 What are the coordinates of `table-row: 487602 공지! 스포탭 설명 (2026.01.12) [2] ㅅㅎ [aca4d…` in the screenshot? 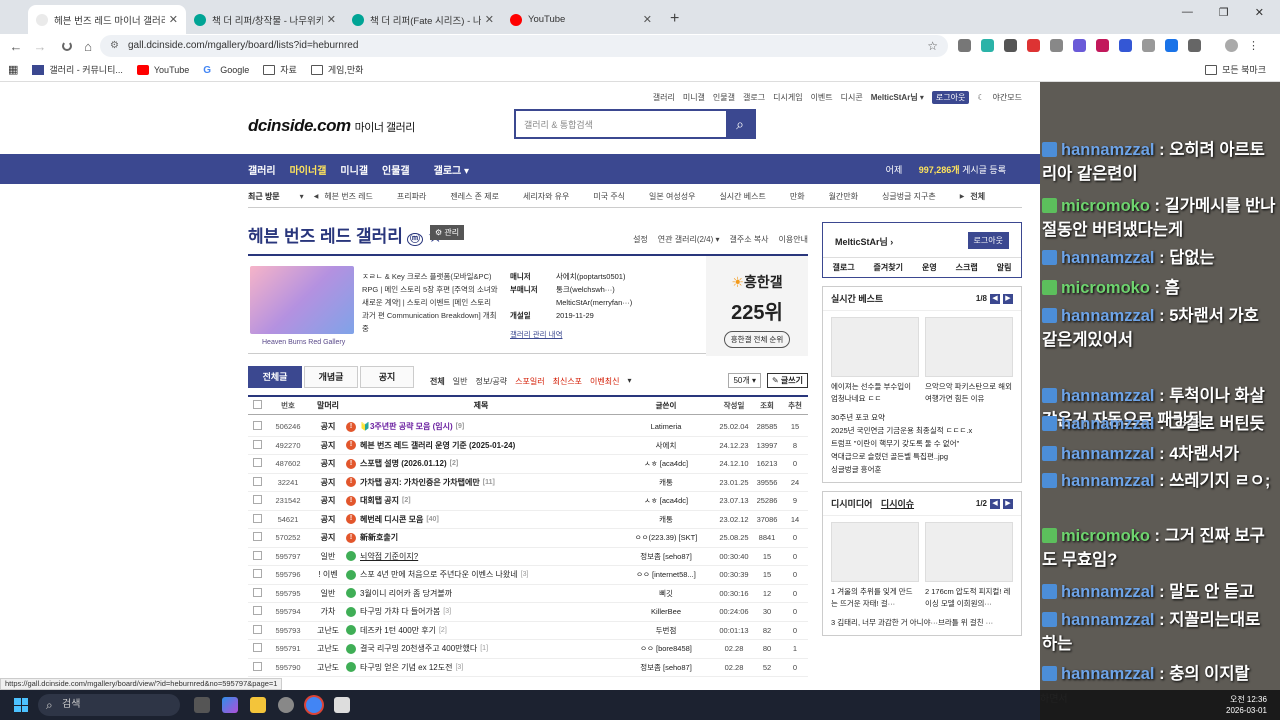 It's located at (528, 464).